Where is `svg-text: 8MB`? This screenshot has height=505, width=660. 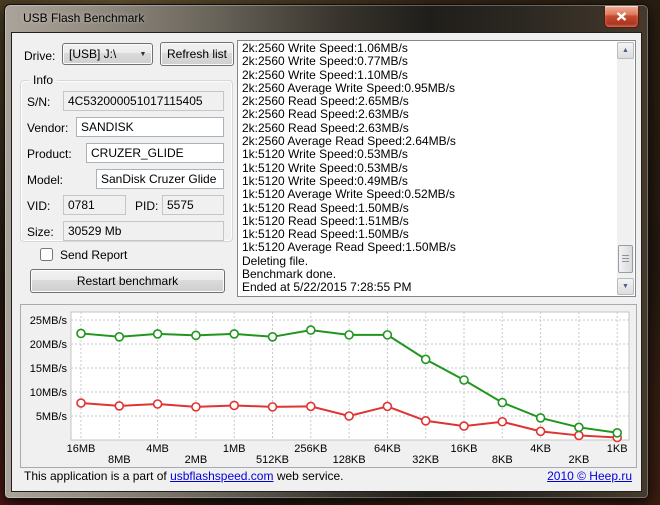
svg-text: 8MB is located at coordinates (119, 460).